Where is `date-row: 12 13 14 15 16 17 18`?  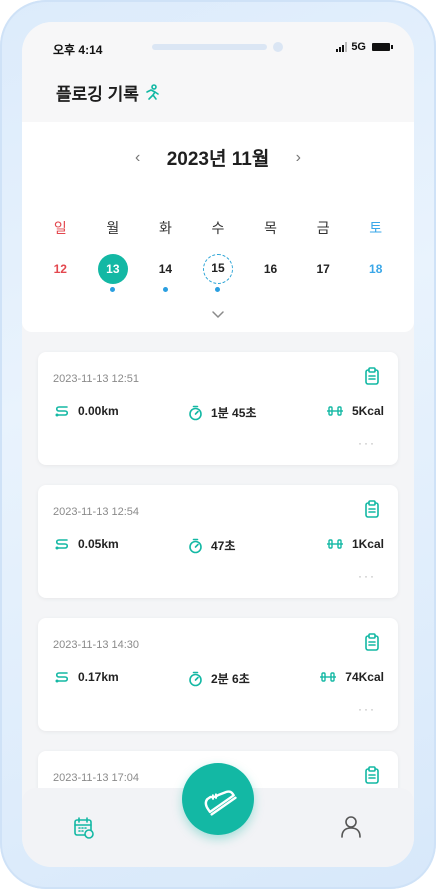 date-row: 12 13 14 15 16 17 18 is located at coordinates (218, 274).